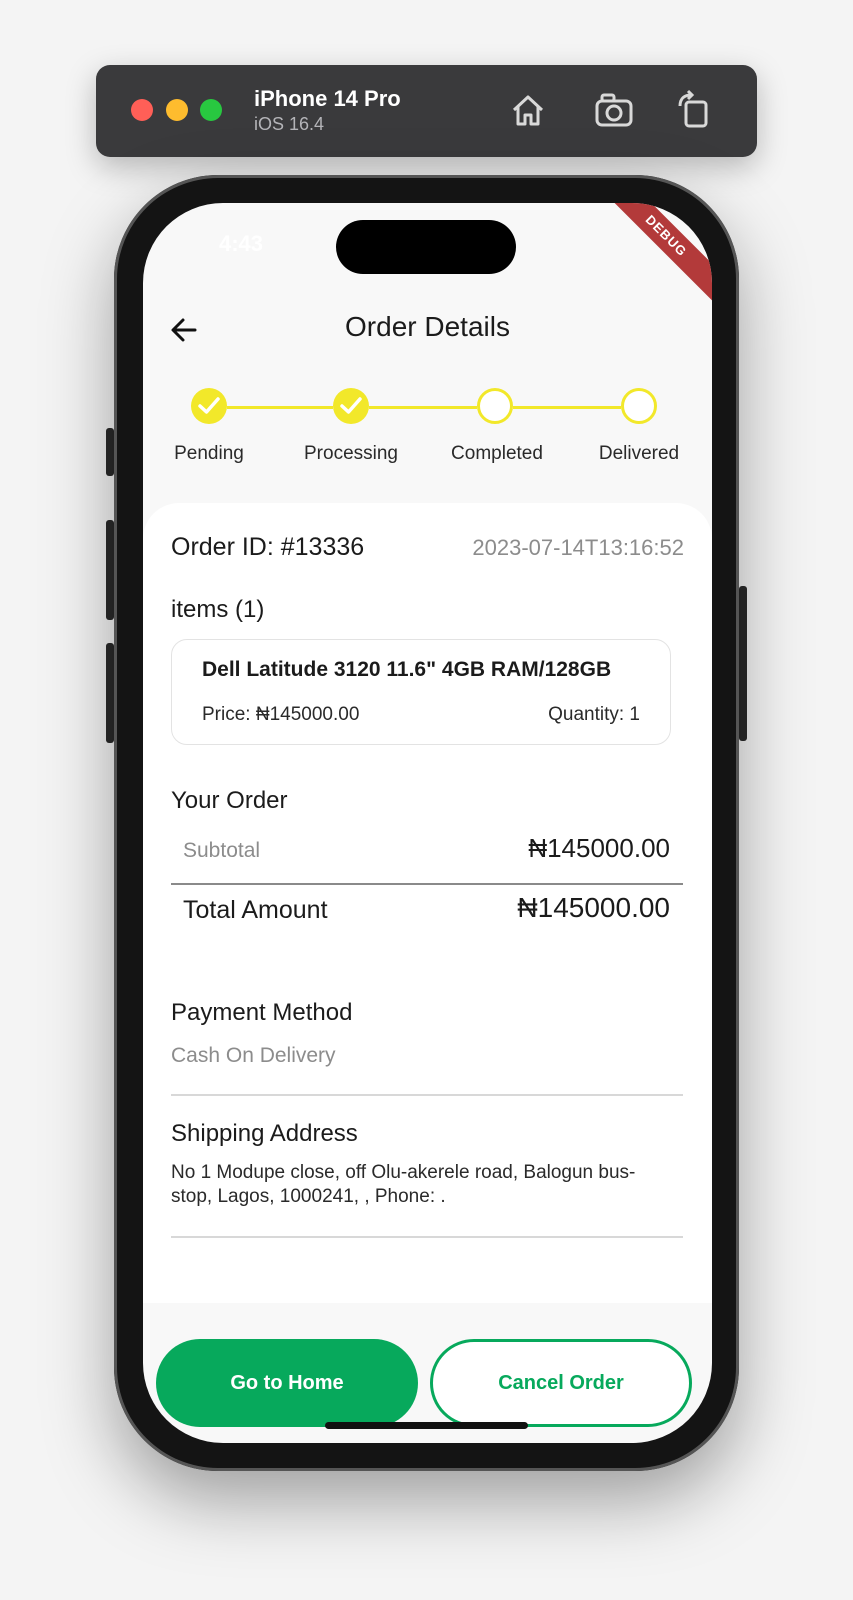 The width and height of the screenshot is (853, 1600). Describe the element at coordinates (427, 1095) in the screenshot. I see `payment-divider` at that location.